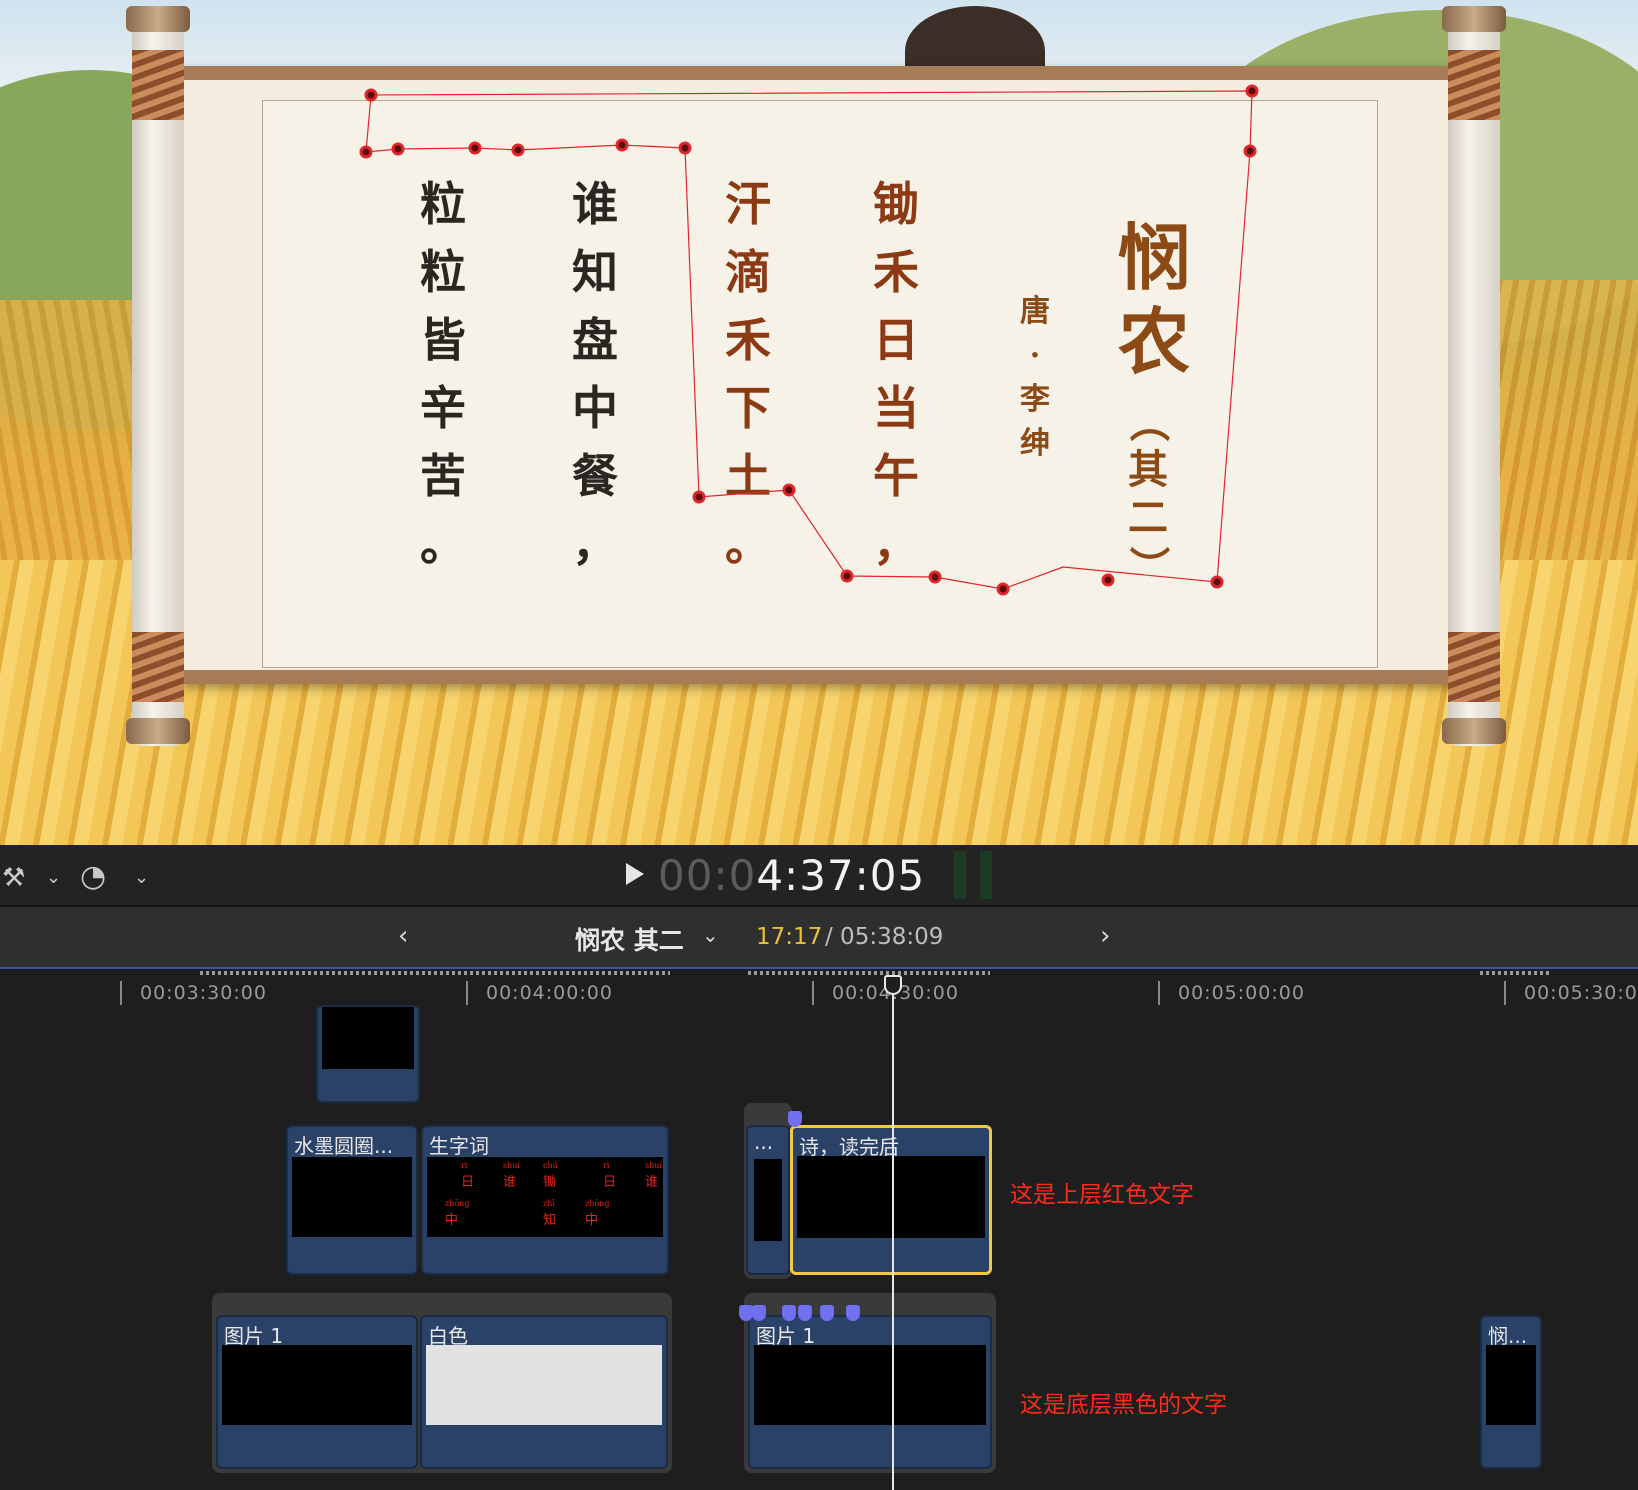 The image size is (1638, 1490). I want to click on timeline-total-duration: / 05:38:09, so click(884, 937).